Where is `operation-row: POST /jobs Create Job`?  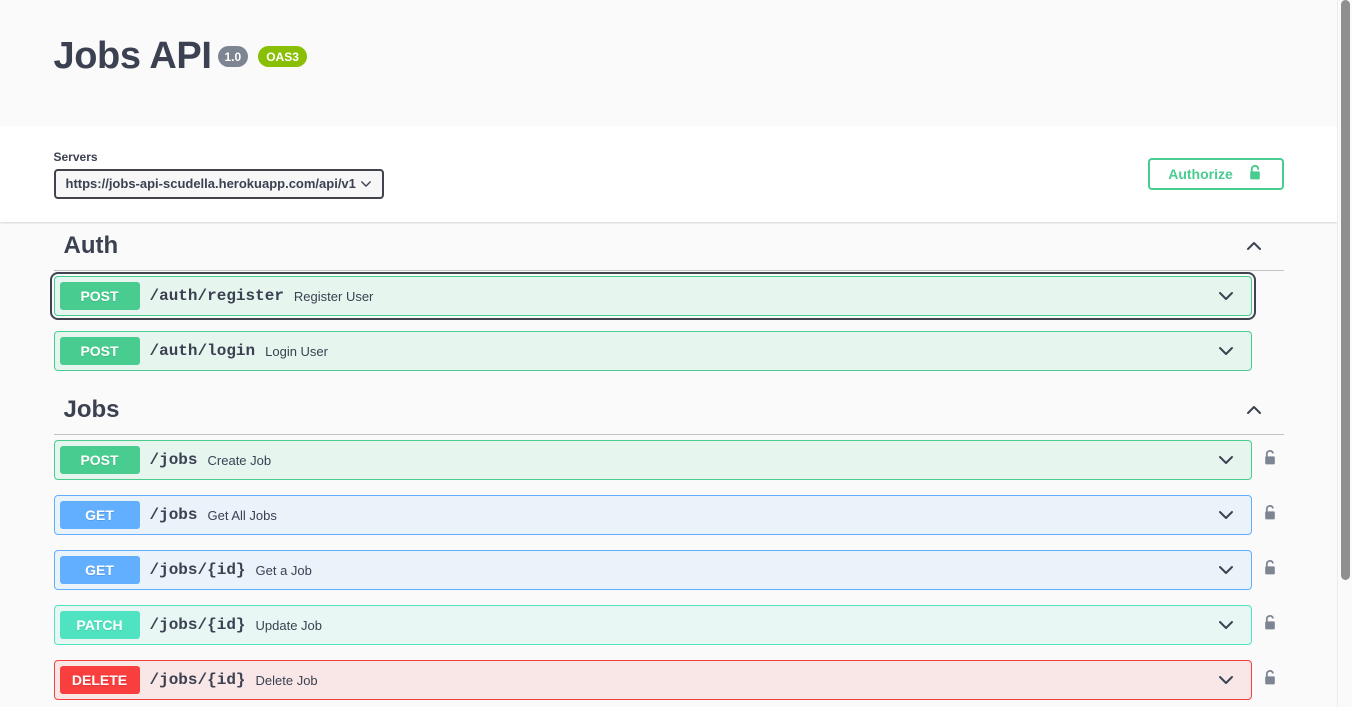 operation-row: POST /jobs Create Job is located at coordinates (668, 460).